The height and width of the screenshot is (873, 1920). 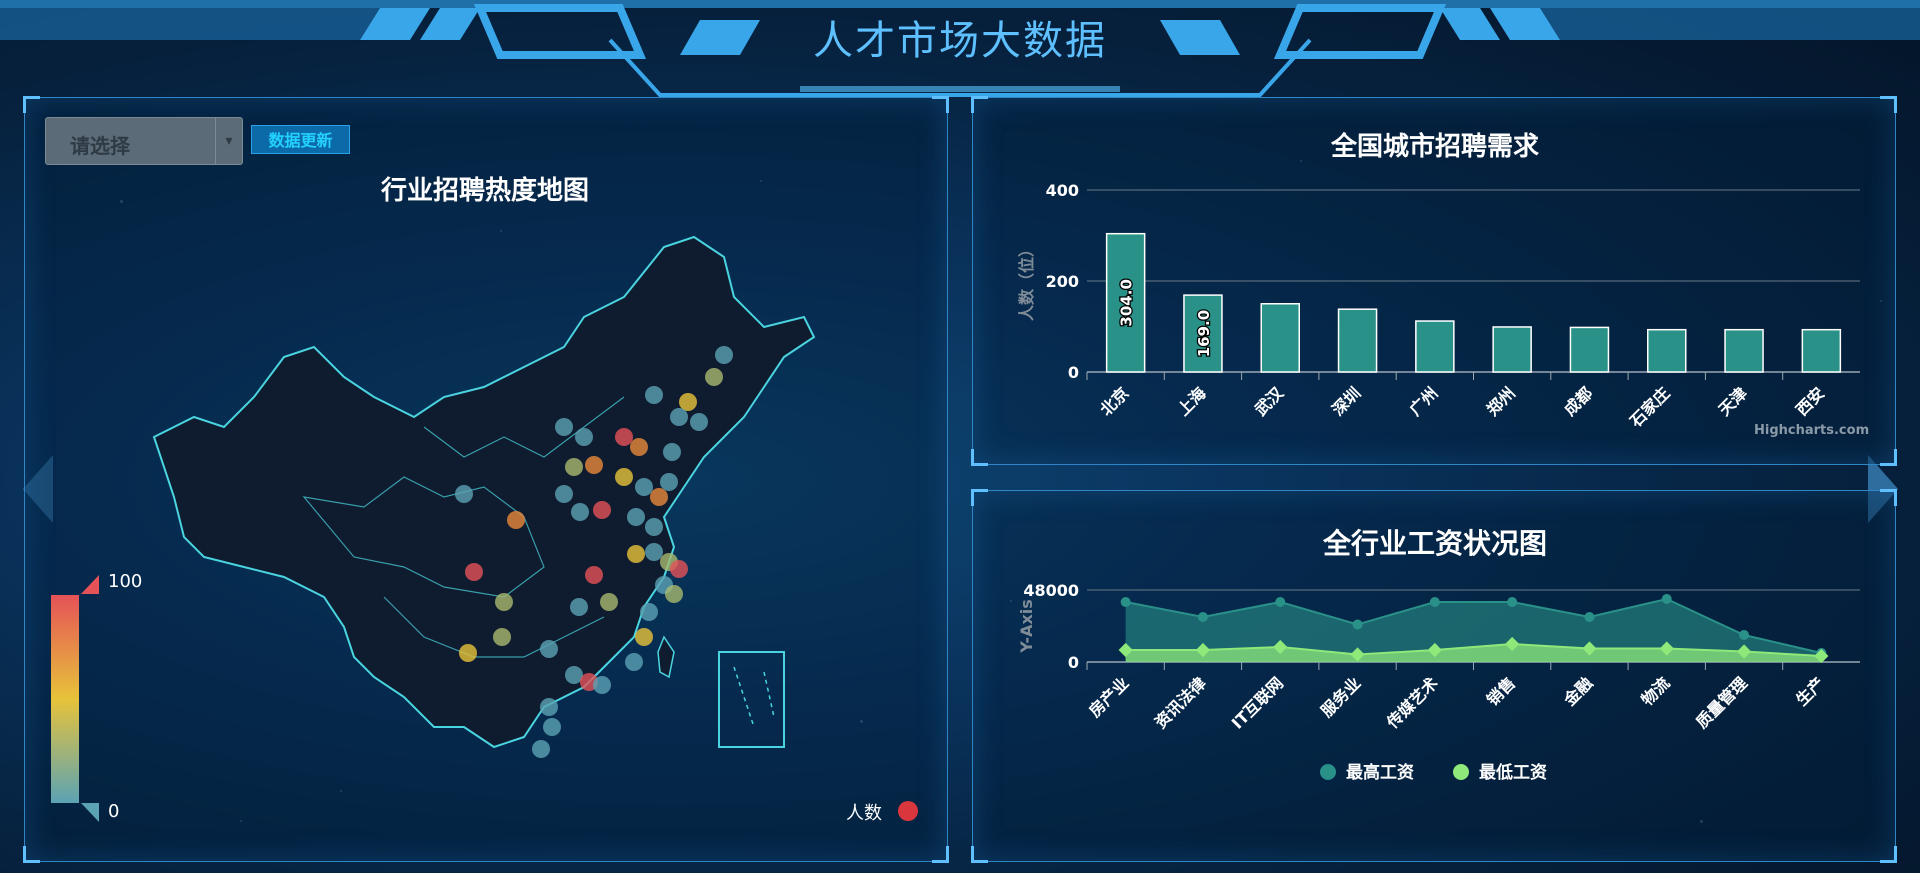 I want to click on x-tick-label: 服务业, so click(x=1340, y=696).